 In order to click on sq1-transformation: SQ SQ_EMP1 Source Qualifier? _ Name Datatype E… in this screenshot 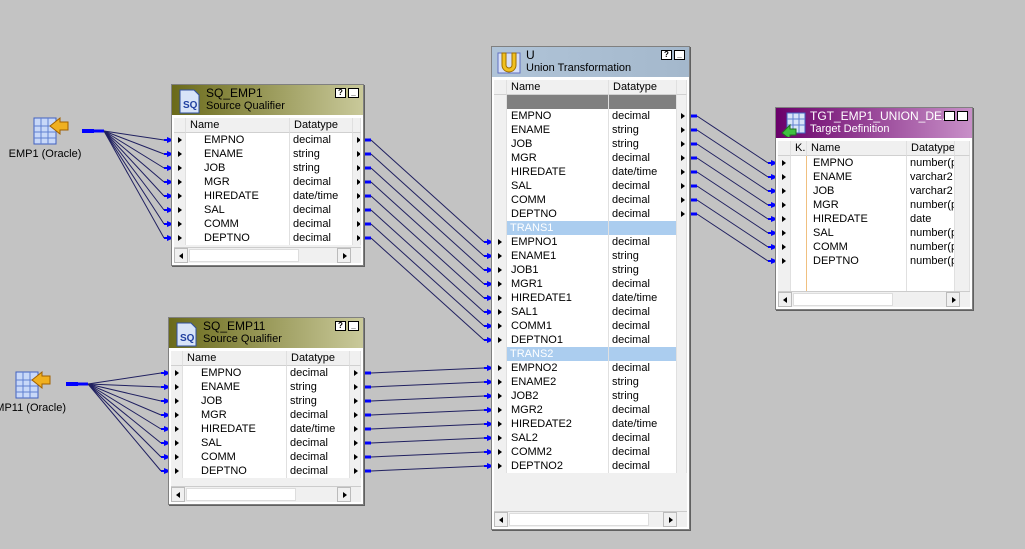, I will do `click(267, 175)`.